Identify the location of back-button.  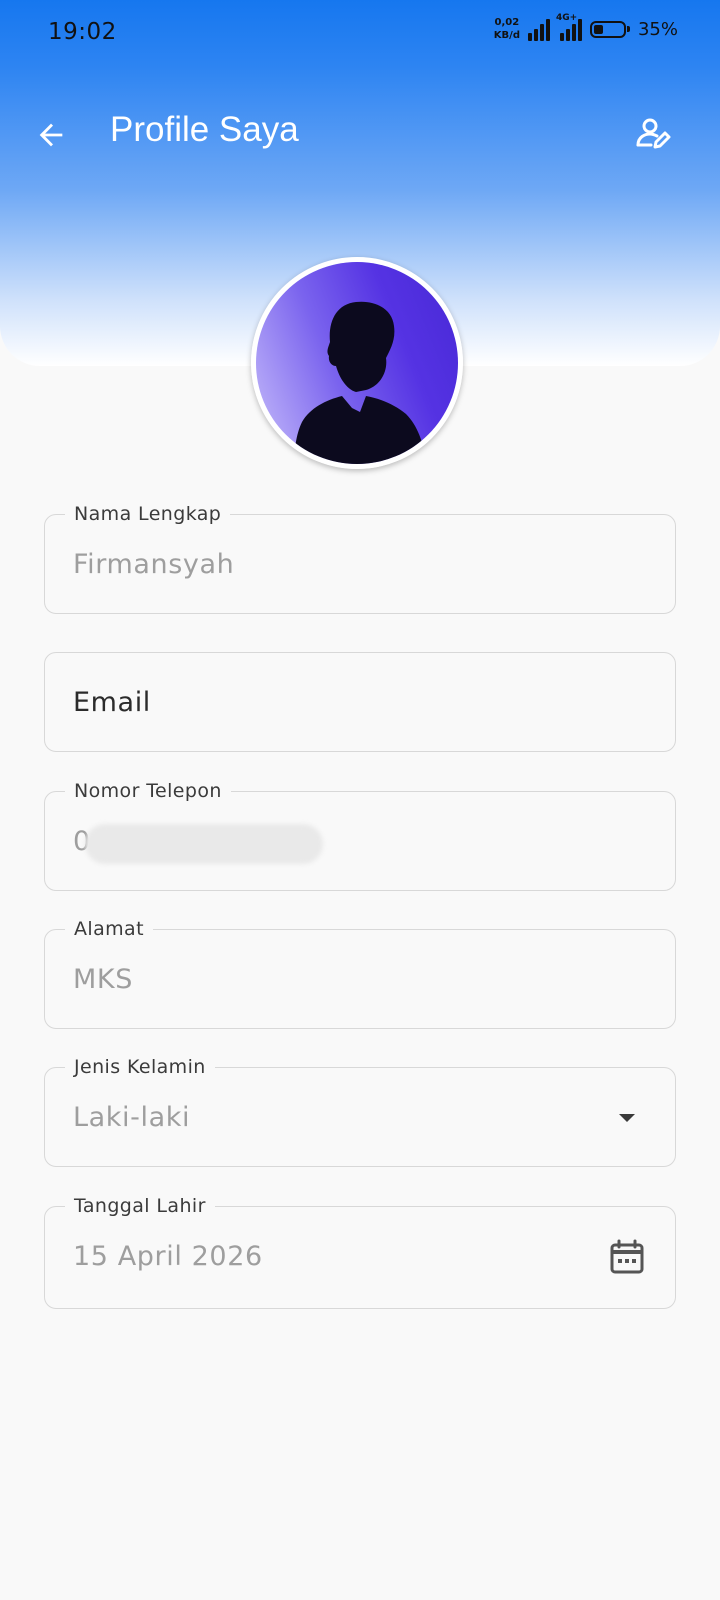
(51, 135).